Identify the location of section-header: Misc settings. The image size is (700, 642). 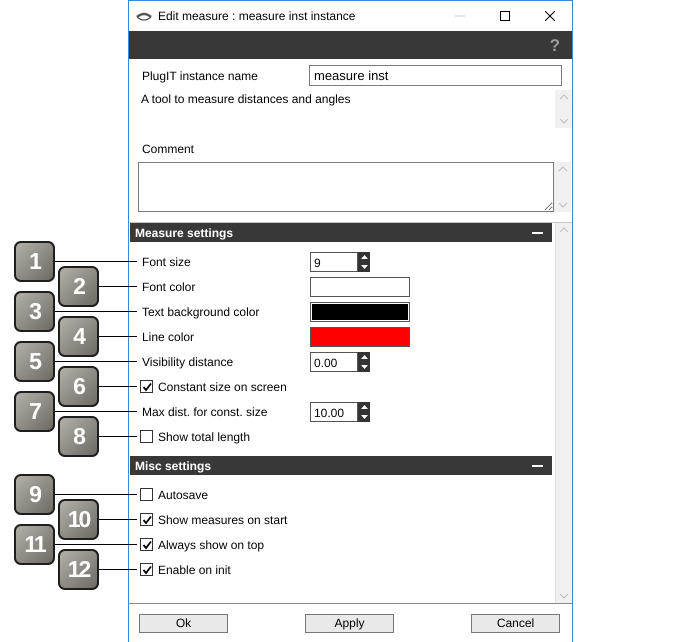
(341, 465).